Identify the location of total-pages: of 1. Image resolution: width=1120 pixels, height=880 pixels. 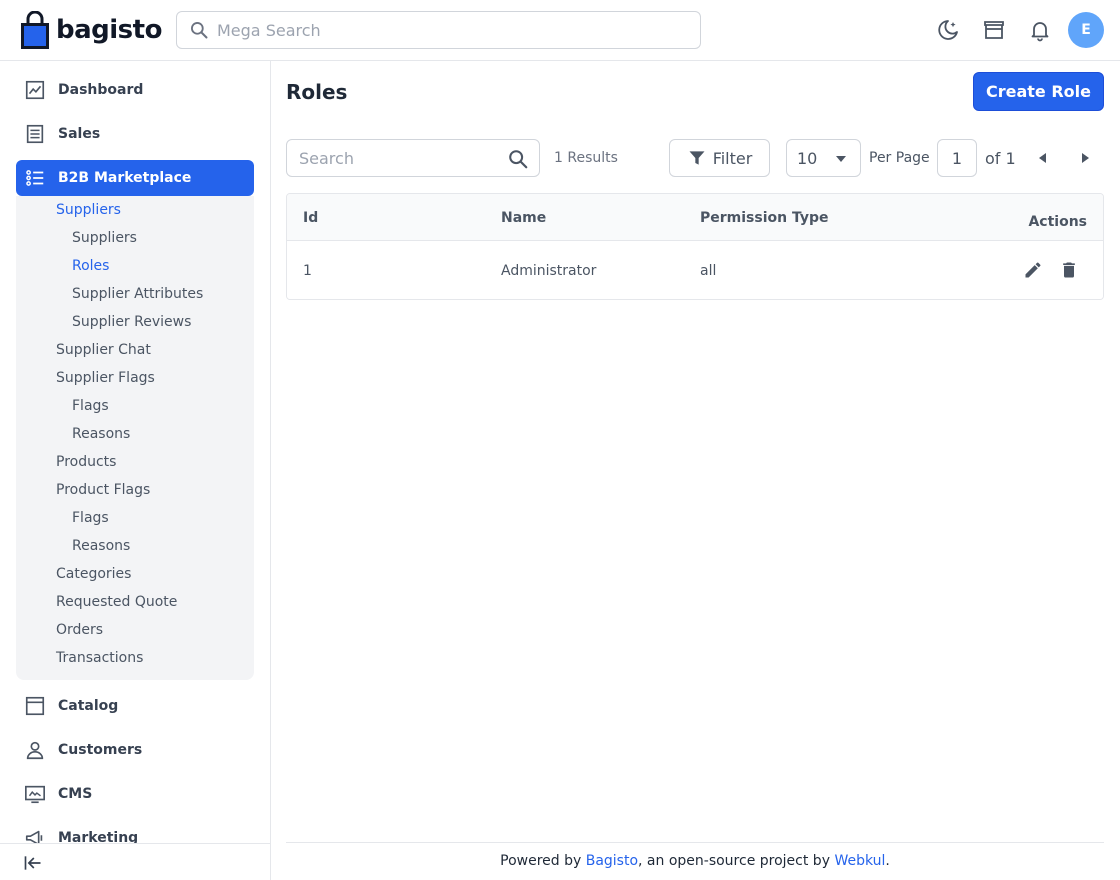
(1000, 158).